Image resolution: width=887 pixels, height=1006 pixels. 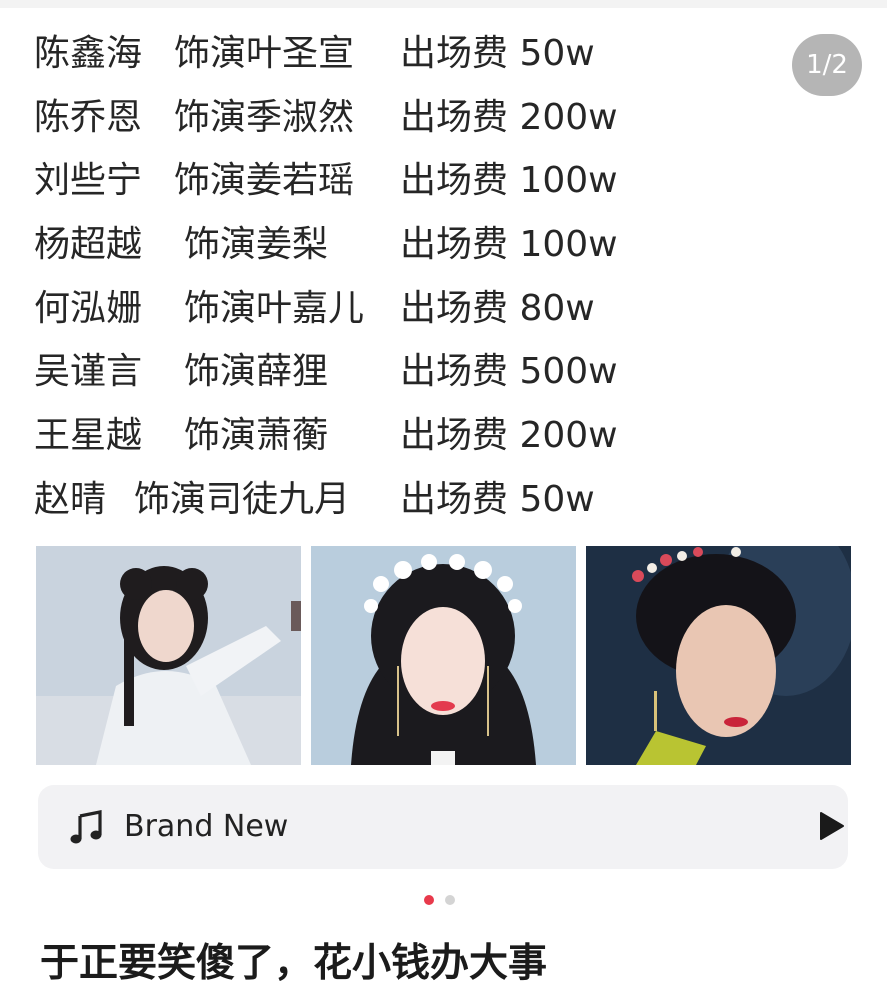 I want to click on role-name: 饰演司徒九月, so click(x=242, y=499).